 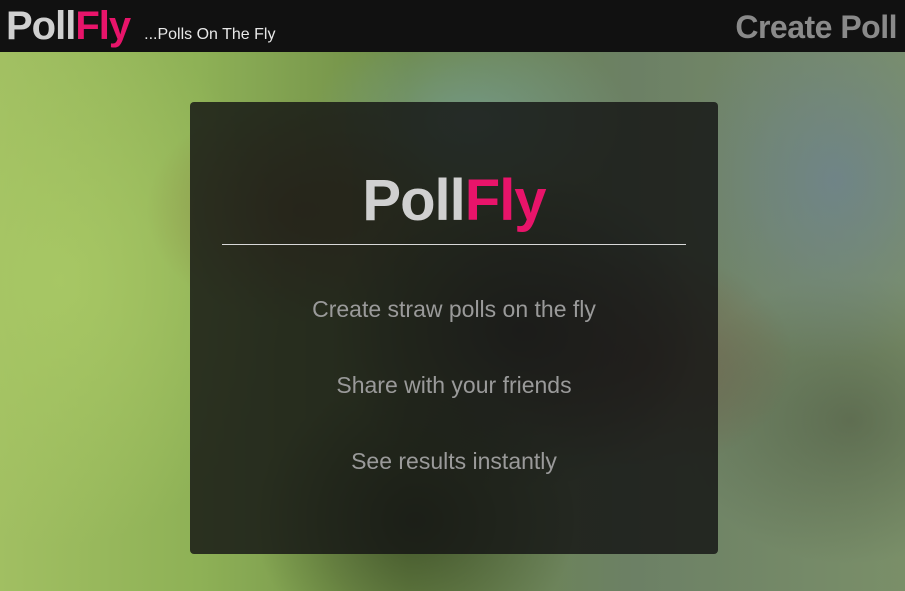 What do you see at coordinates (103, 26) in the screenshot?
I see `logo-fly-text: Fly` at bounding box center [103, 26].